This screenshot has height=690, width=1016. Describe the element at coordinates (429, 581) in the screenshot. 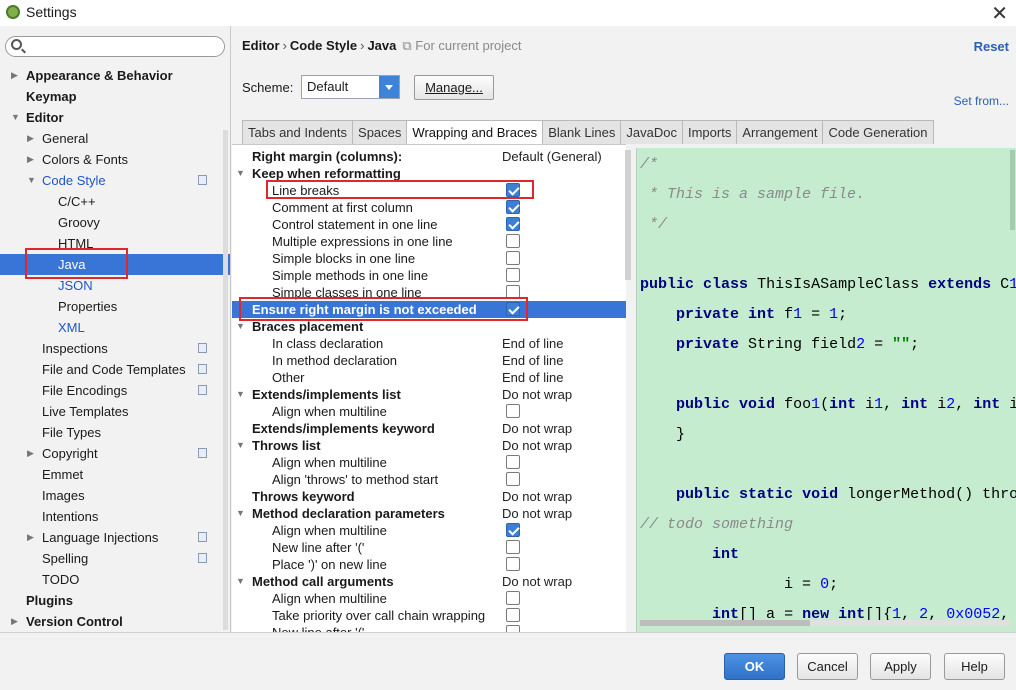

I see `option-row: ▼ Method call arguments Do not wrap` at that location.